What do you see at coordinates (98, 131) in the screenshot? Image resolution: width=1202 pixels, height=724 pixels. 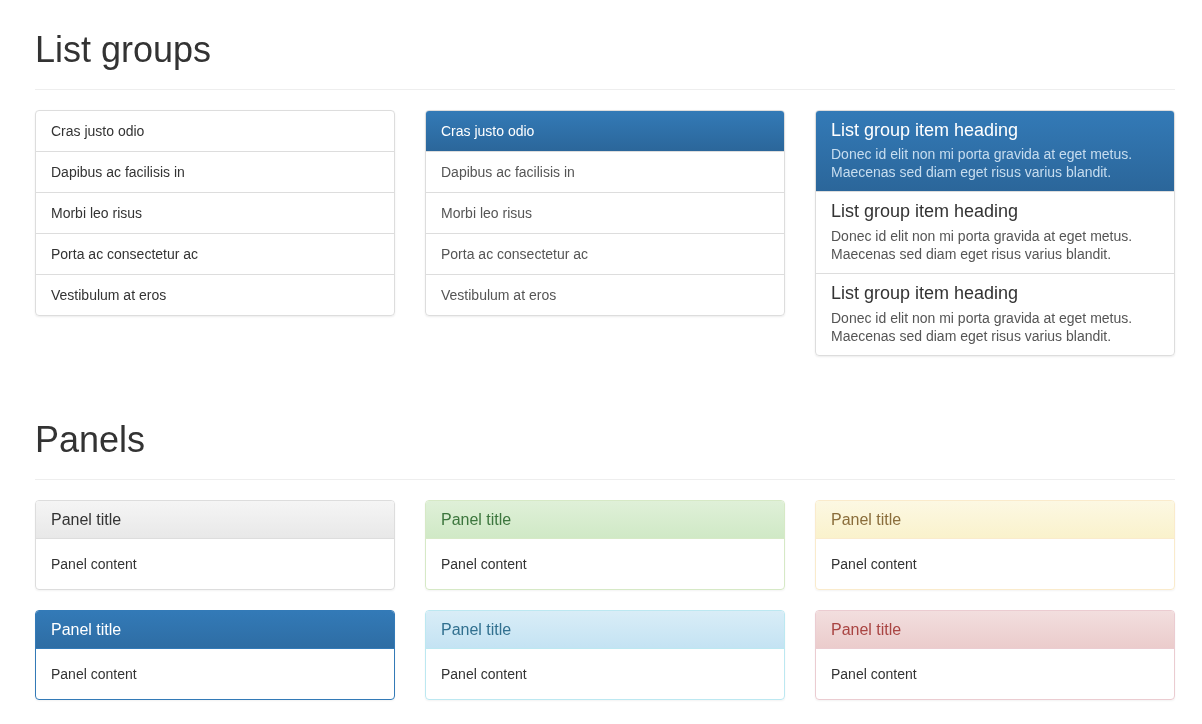 I see `list-item: Cras justo odio` at bounding box center [98, 131].